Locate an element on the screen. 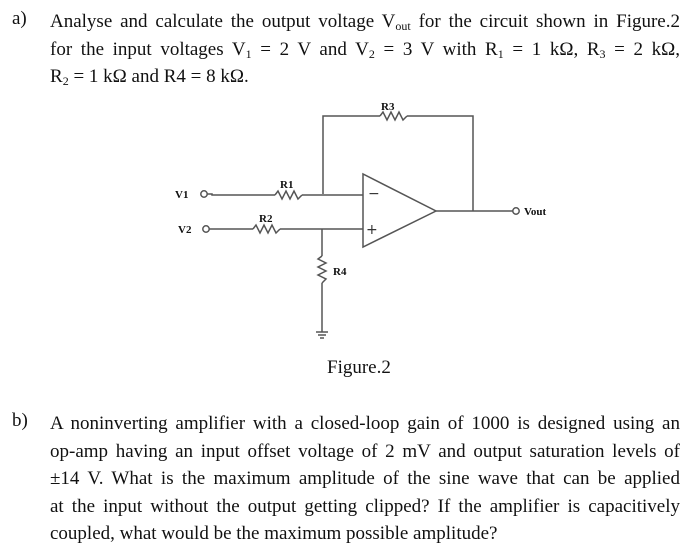 This screenshot has width=690, height=553. label-r2: R2 is located at coordinates (266, 219).